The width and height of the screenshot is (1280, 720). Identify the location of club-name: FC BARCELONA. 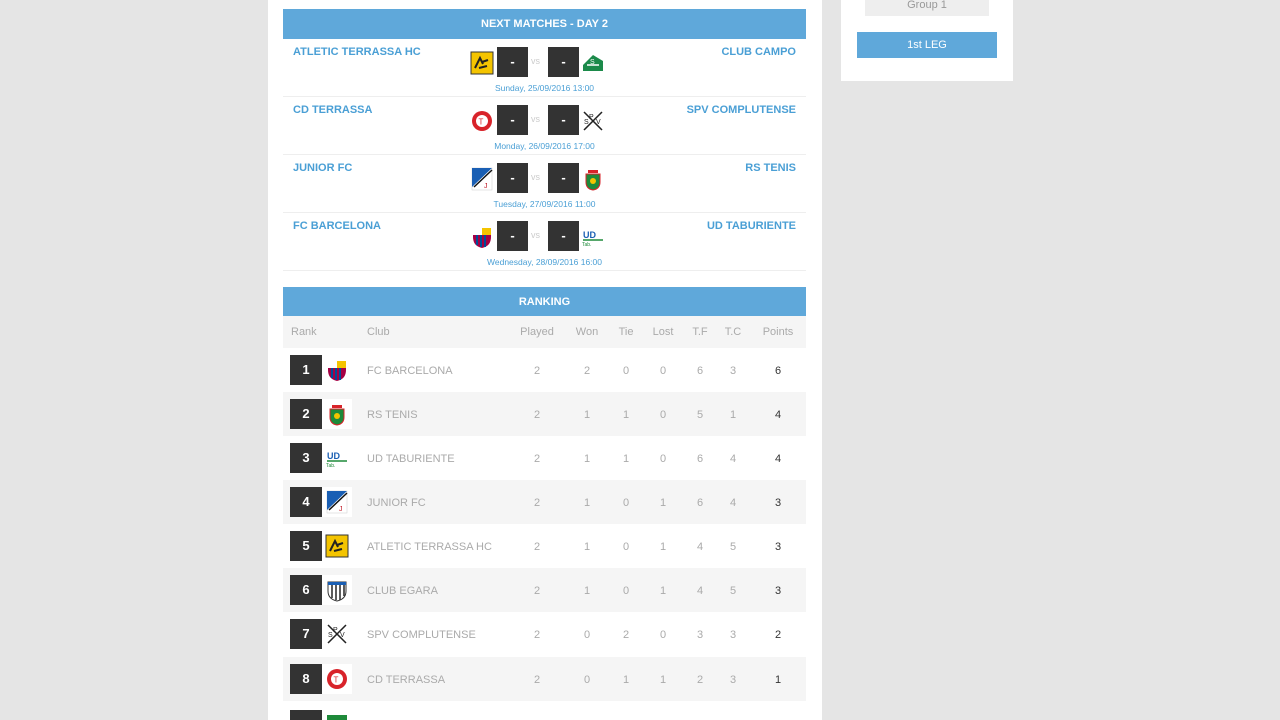
(410, 371).